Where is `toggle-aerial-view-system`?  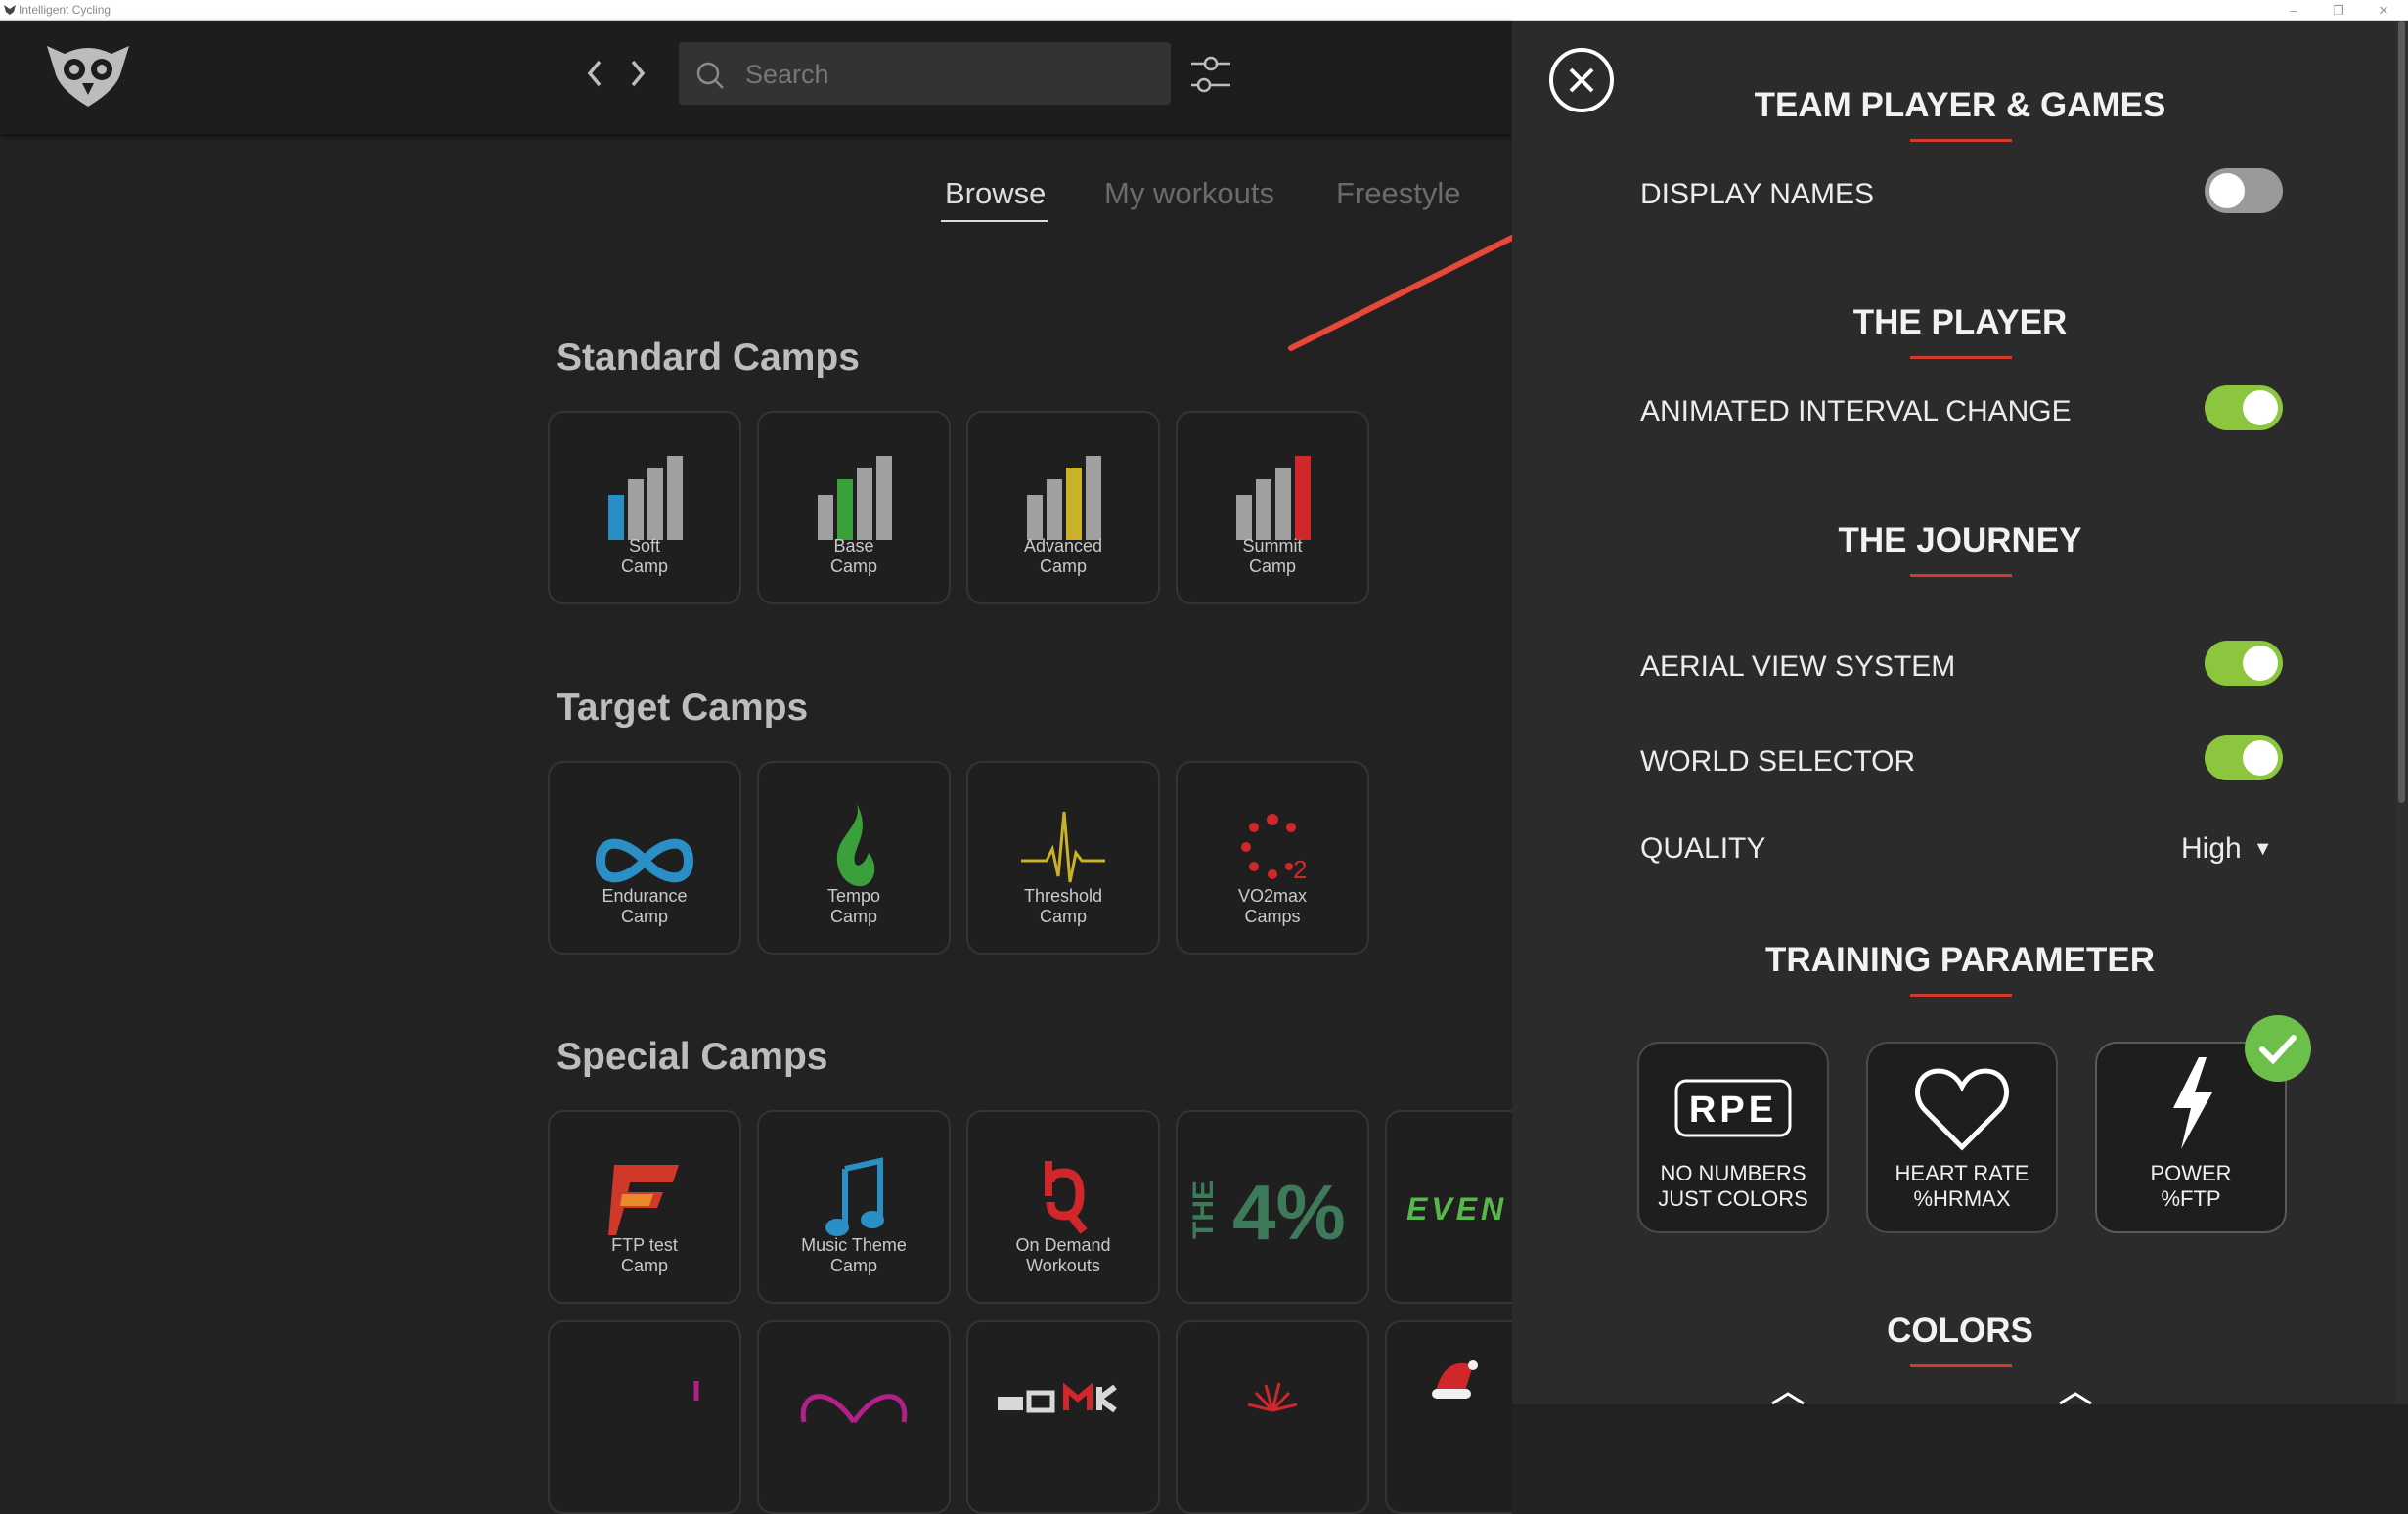 toggle-aerial-view-system is located at coordinates (2244, 664).